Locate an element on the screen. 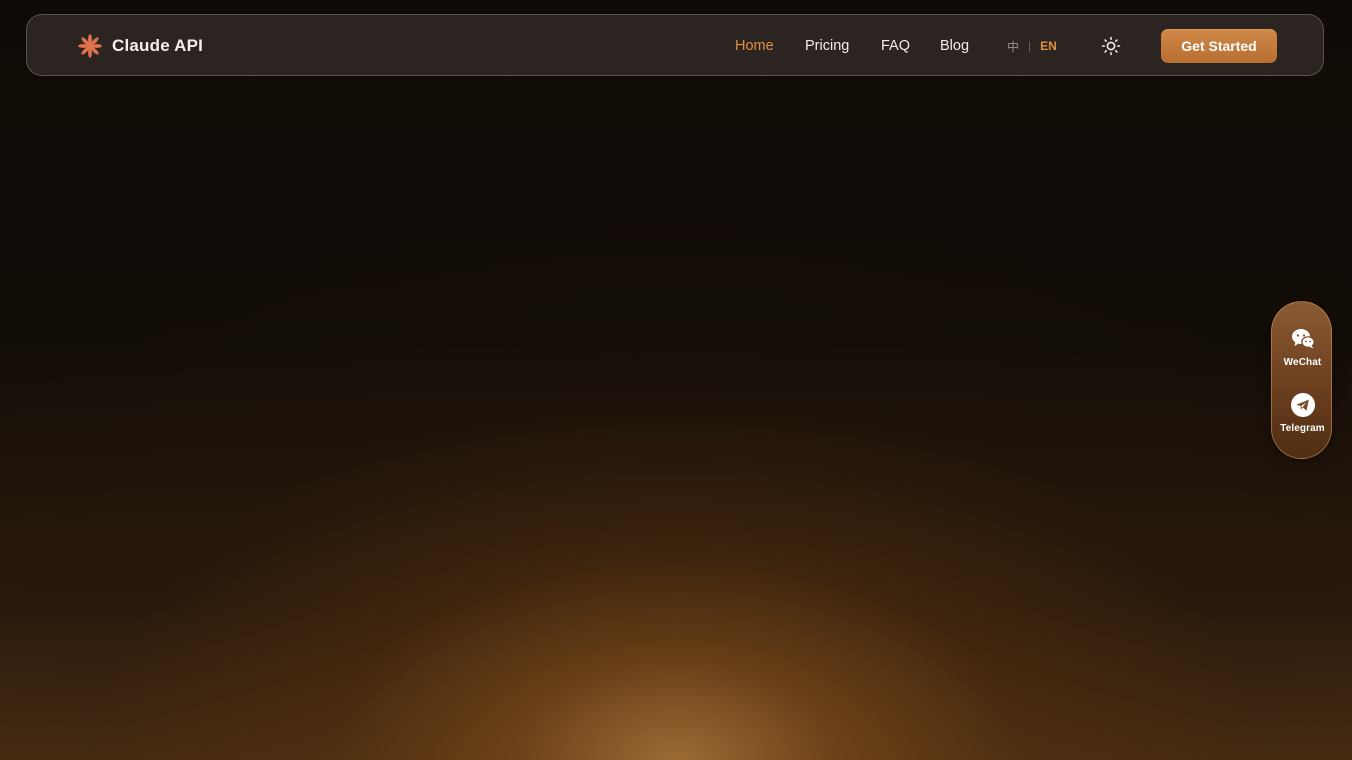 The width and height of the screenshot is (1352, 760). wechat-icon is located at coordinates (1303, 339).